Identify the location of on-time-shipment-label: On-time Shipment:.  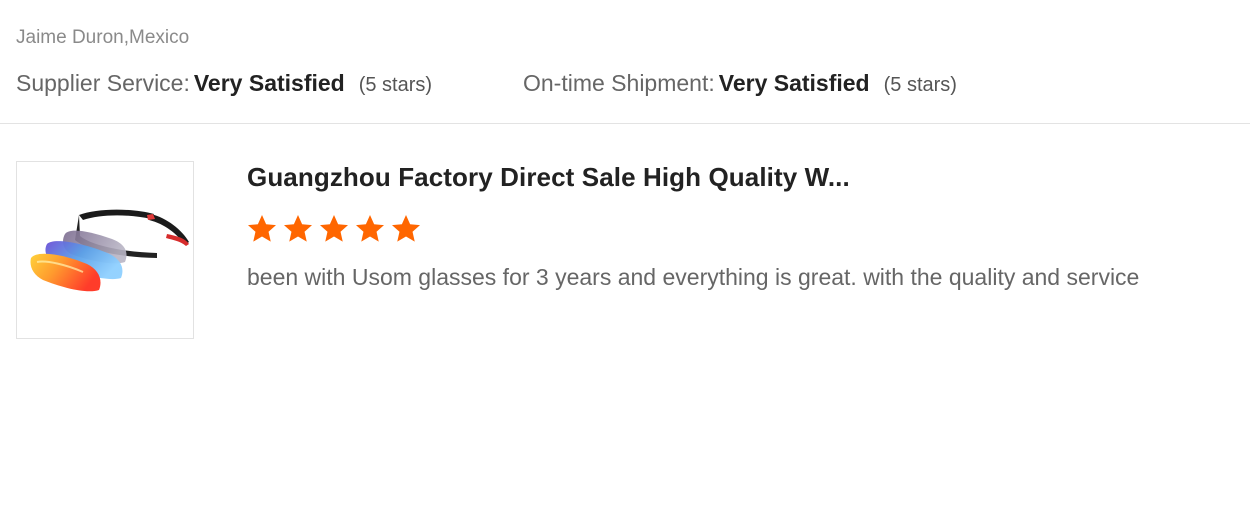
(619, 83).